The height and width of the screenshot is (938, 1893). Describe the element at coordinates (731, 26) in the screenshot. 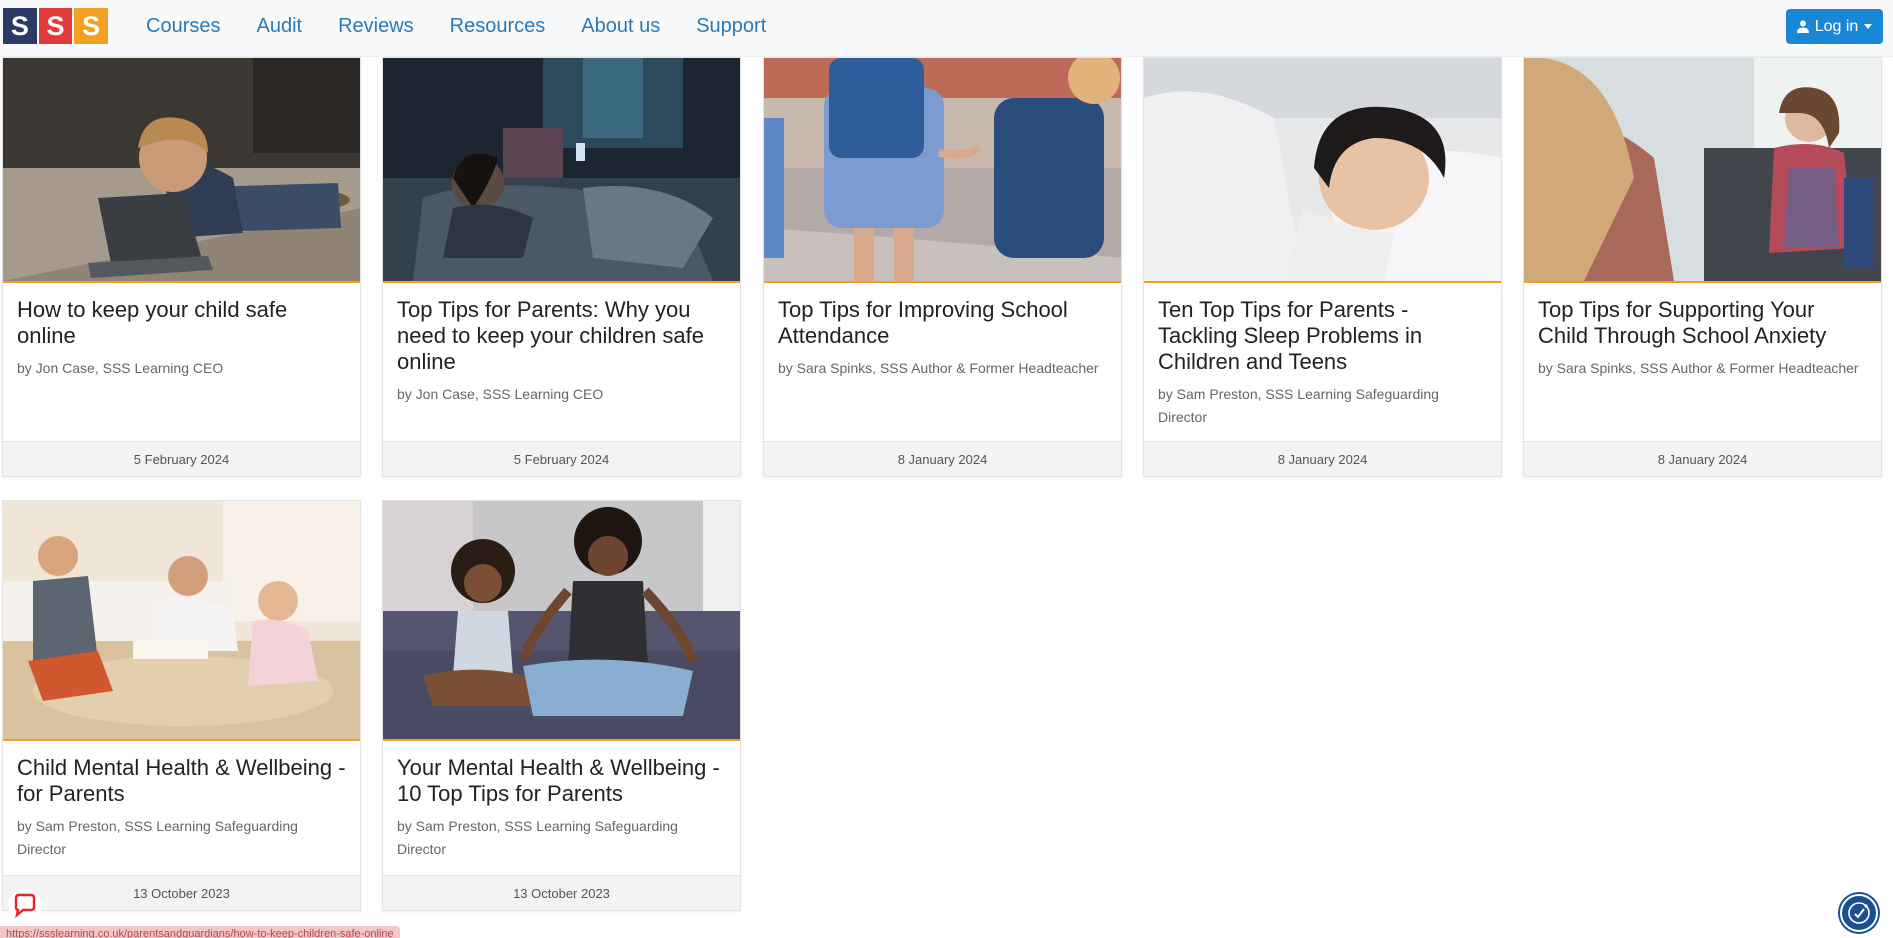

I see `nav-link-support: Support` at that location.